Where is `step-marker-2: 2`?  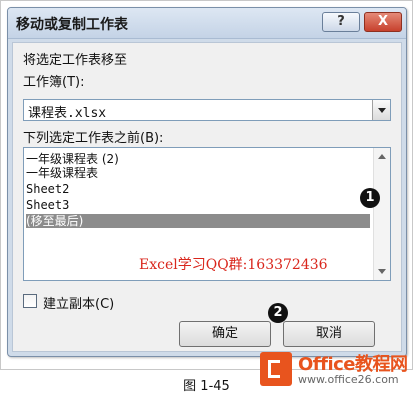
step-marker-2: 2 is located at coordinates (278, 313).